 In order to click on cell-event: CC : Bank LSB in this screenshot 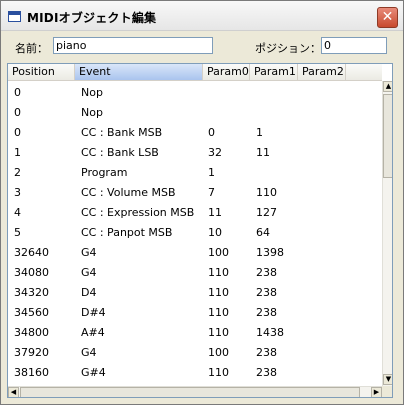, I will do `click(120, 152)`.